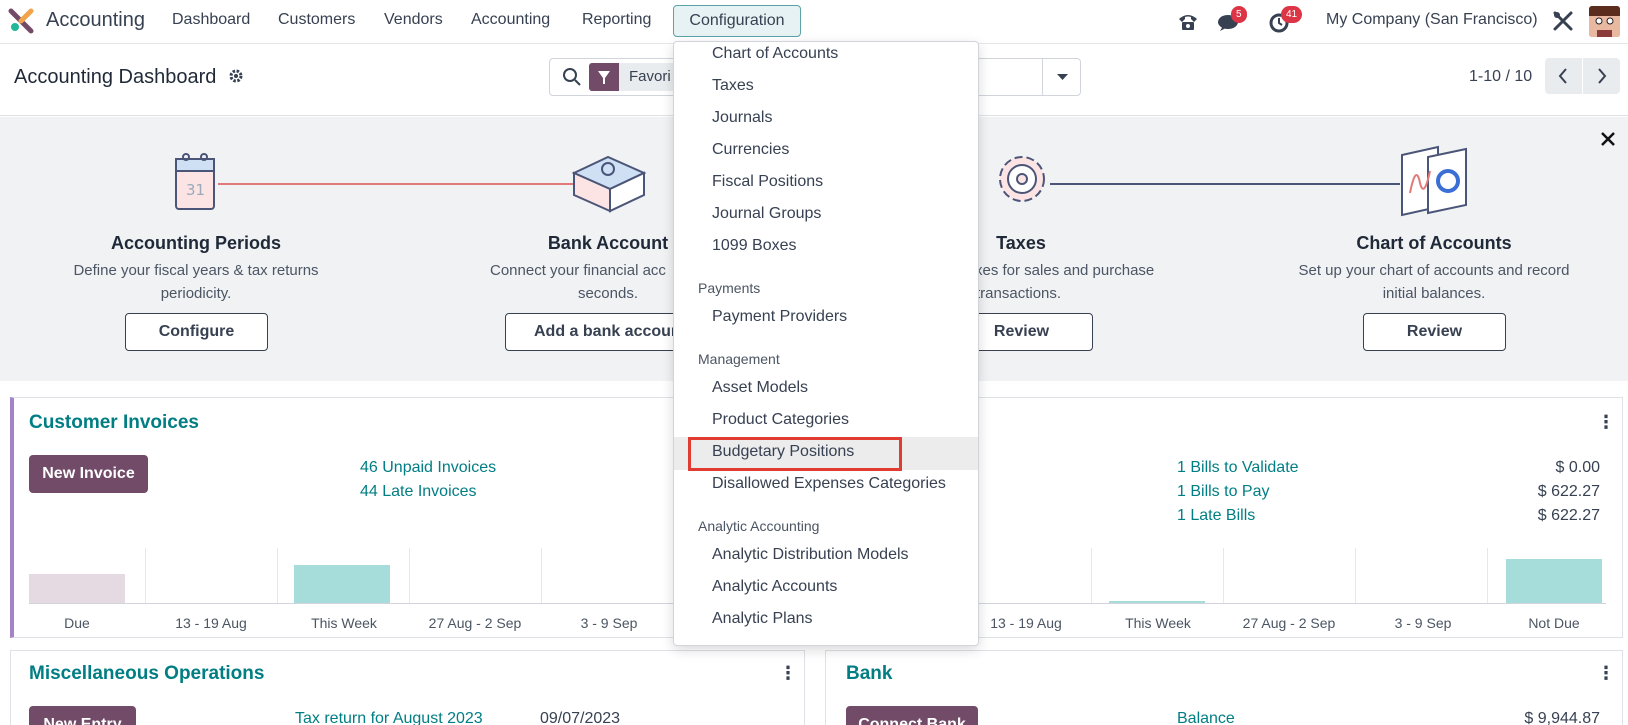  Describe the element at coordinates (211, 623) in the screenshot. I see `graph-label-13-19-aug: 13 - 19 Aug` at that location.